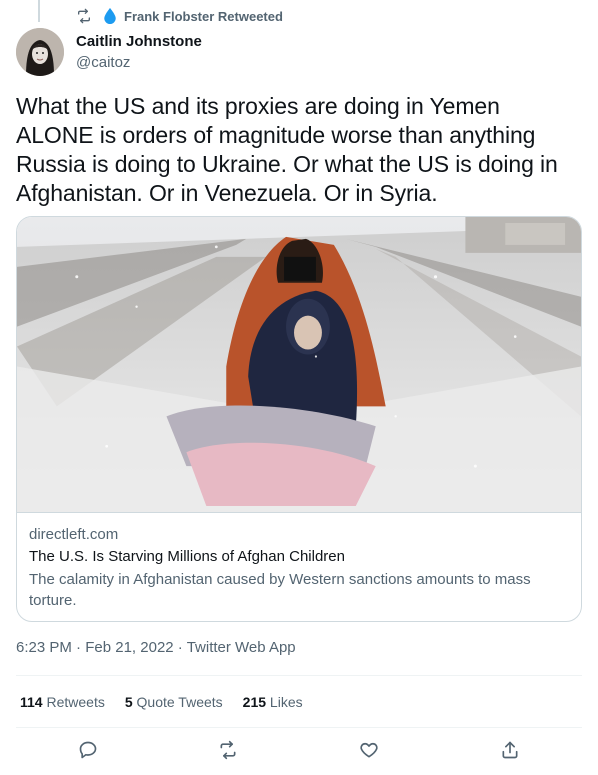 The image size is (598, 775). Describe the element at coordinates (128, 702) in the screenshot. I see `quote-tweets-count: 5` at that location.